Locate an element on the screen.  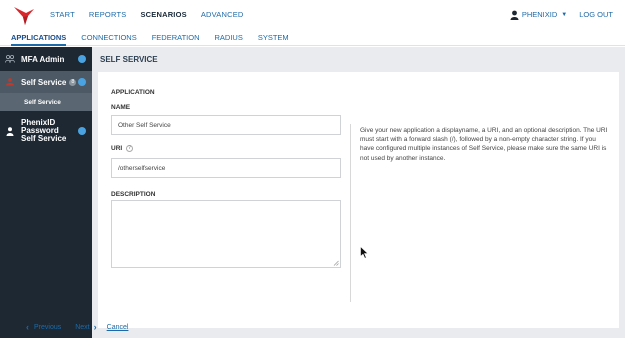
next-label: Next is located at coordinates (82, 327).